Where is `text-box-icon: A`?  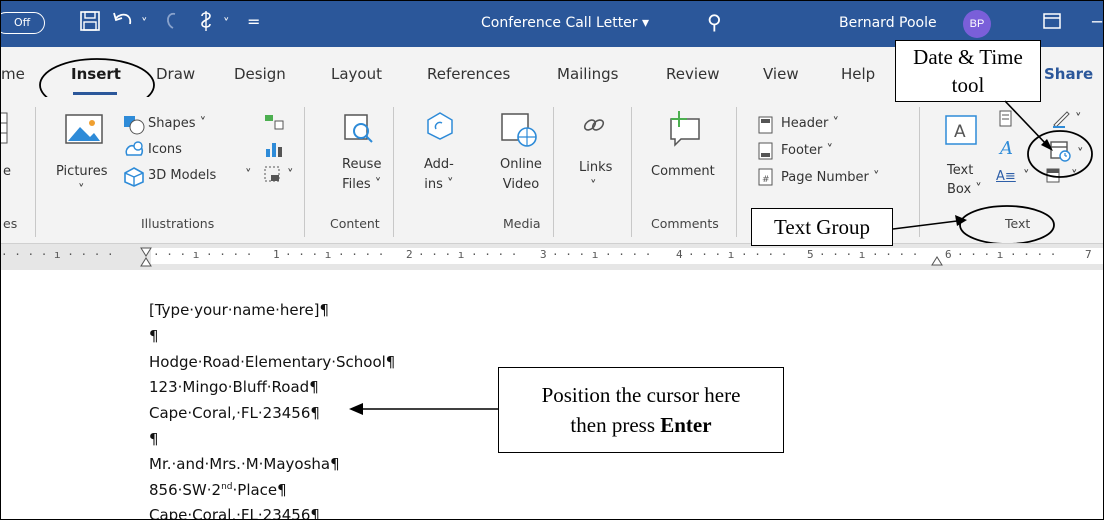
text-box-icon: A is located at coordinates (961, 132).